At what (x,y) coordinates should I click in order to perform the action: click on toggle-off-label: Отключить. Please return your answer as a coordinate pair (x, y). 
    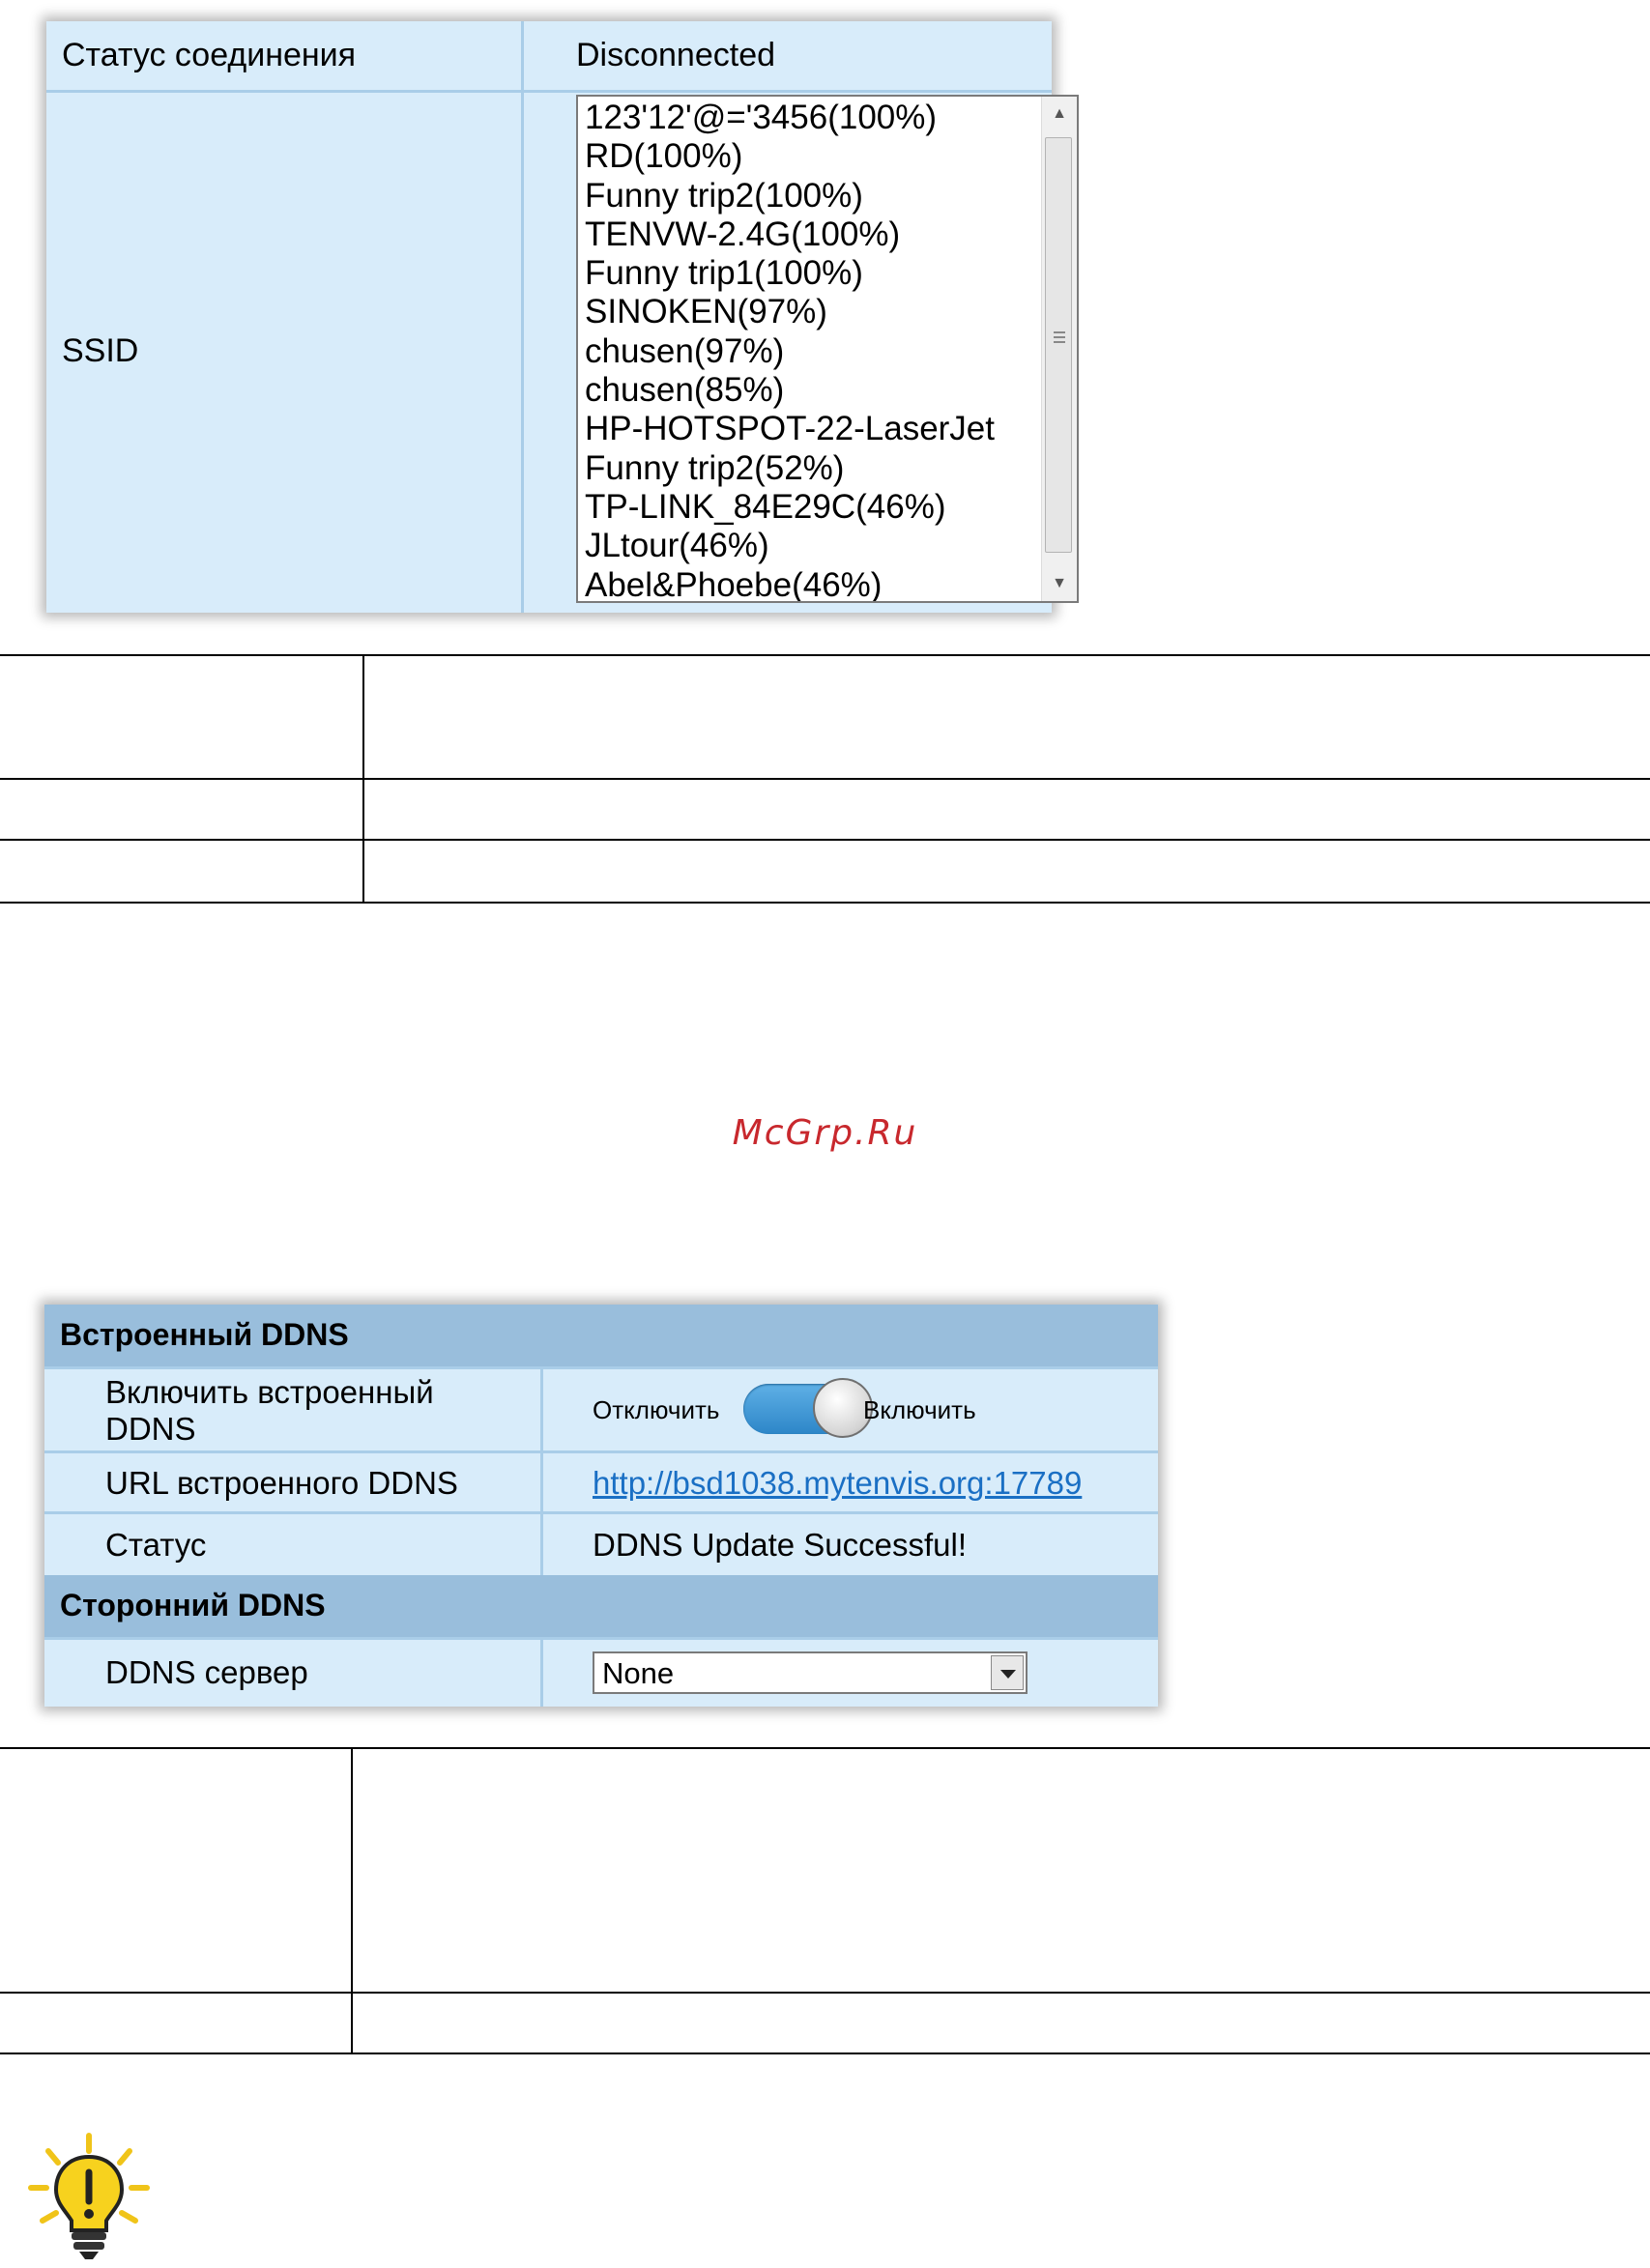
    Looking at the image, I should click on (656, 1409).